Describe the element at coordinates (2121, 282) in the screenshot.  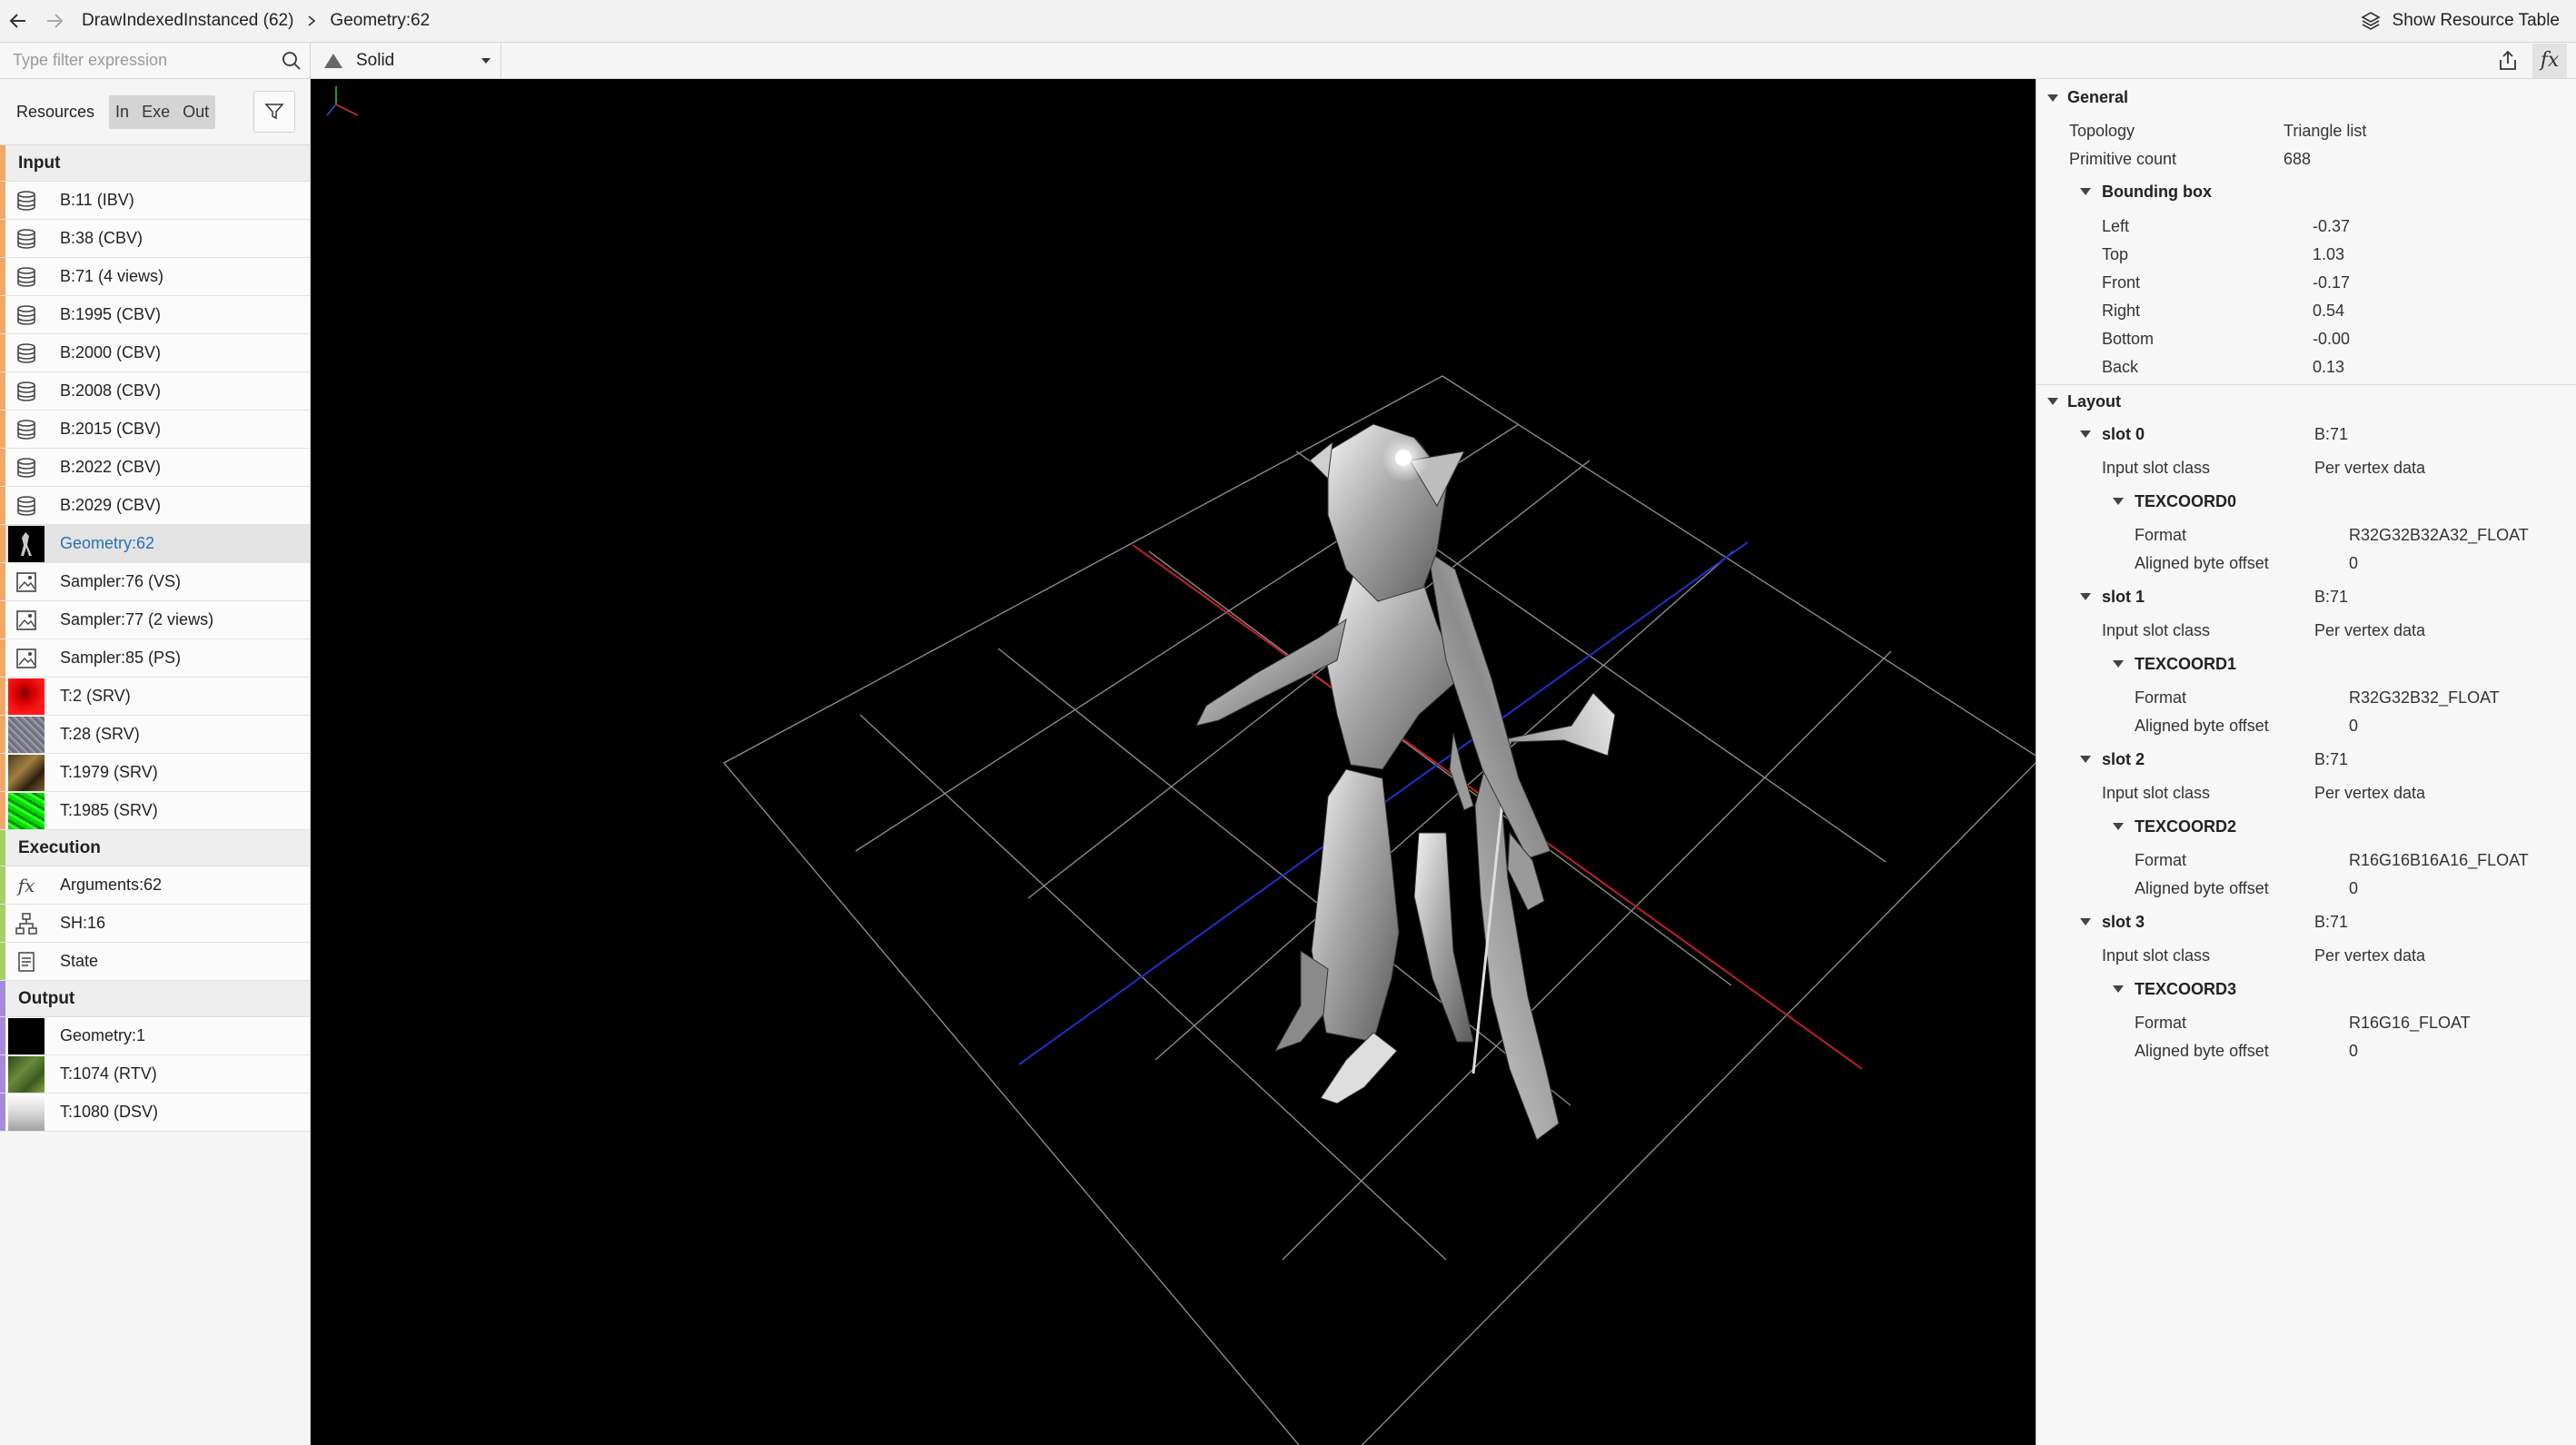
I see `bbox-front-key: Front` at that location.